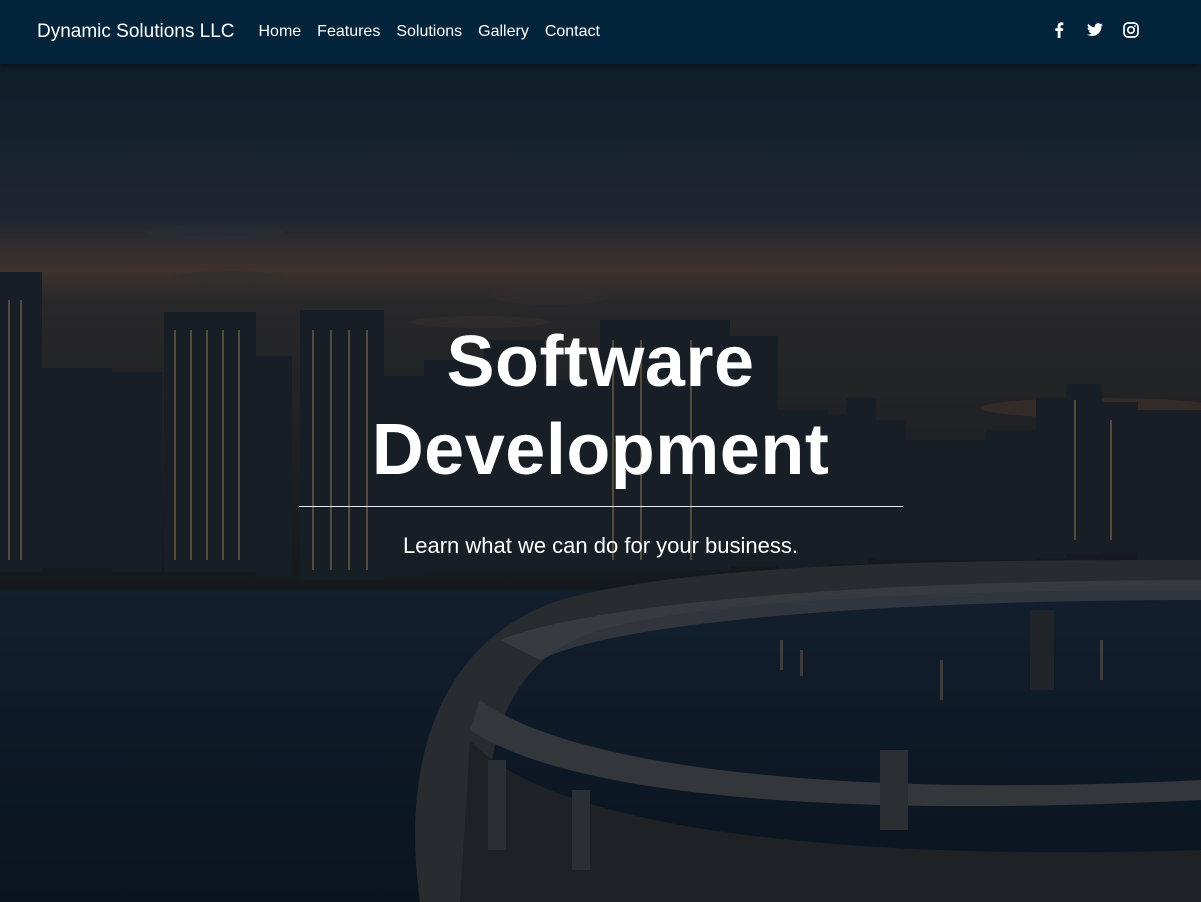  What do you see at coordinates (279, 32) in the screenshot?
I see `nav-link-home: Home` at bounding box center [279, 32].